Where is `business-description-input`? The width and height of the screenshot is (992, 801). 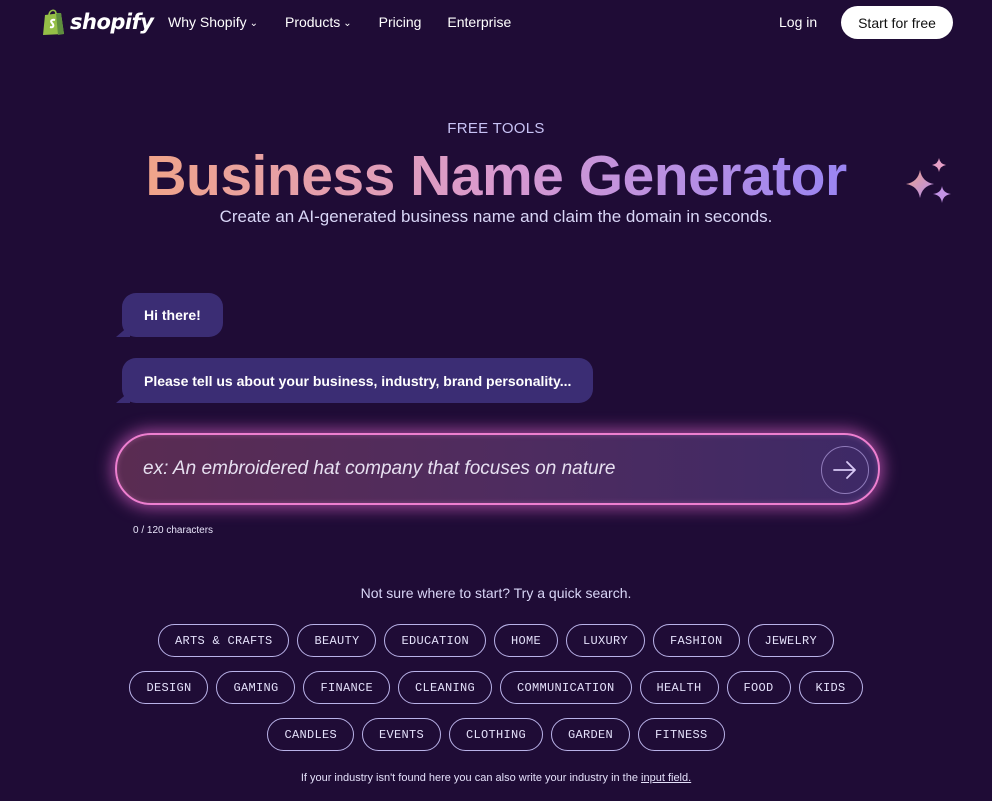
business-description-input is located at coordinates (478, 469).